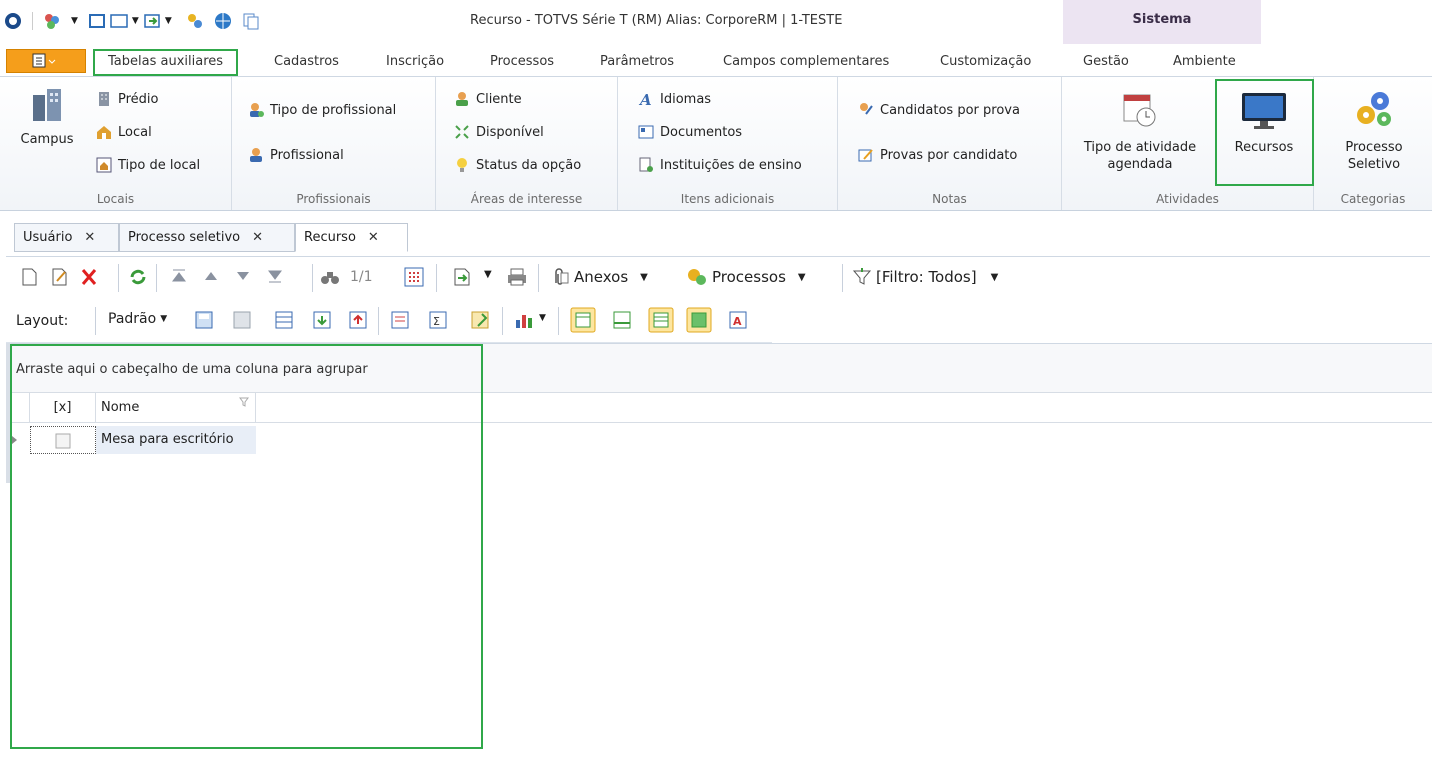 The height and width of the screenshot is (757, 1432). I want to click on group-label-areas: Áreas de interesse, so click(526, 199).